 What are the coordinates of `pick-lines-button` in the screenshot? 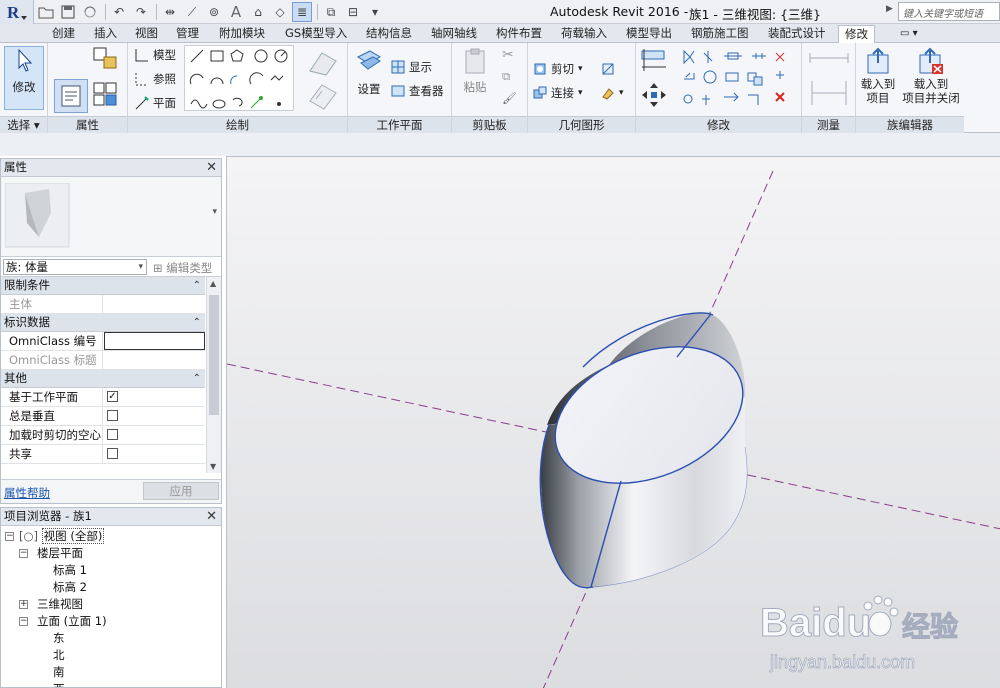 It's located at (323, 62).